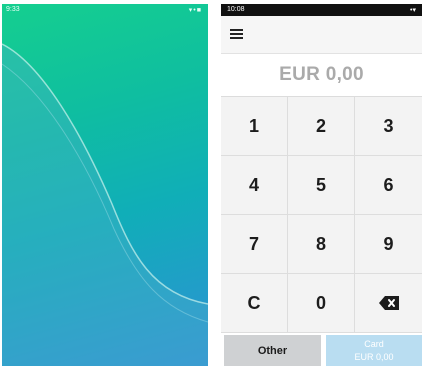  What do you see at coordinates (321, 10) in the screenshot?
I see `status-bar: 10:08 •▾` at bounding box center [321, 10].